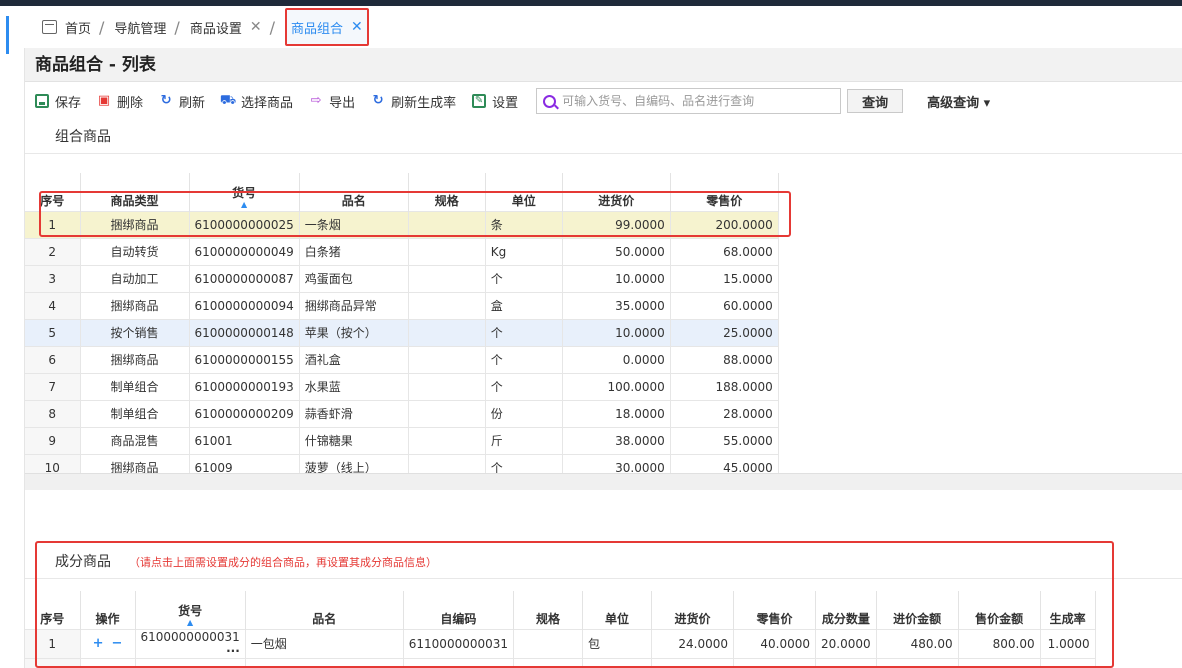 This screenshot has height=668, width=1182. What do you see at coordinates (846, 610) in the screenshot?
I see `col-header: 成分数量` at bounding box center [846, 610].